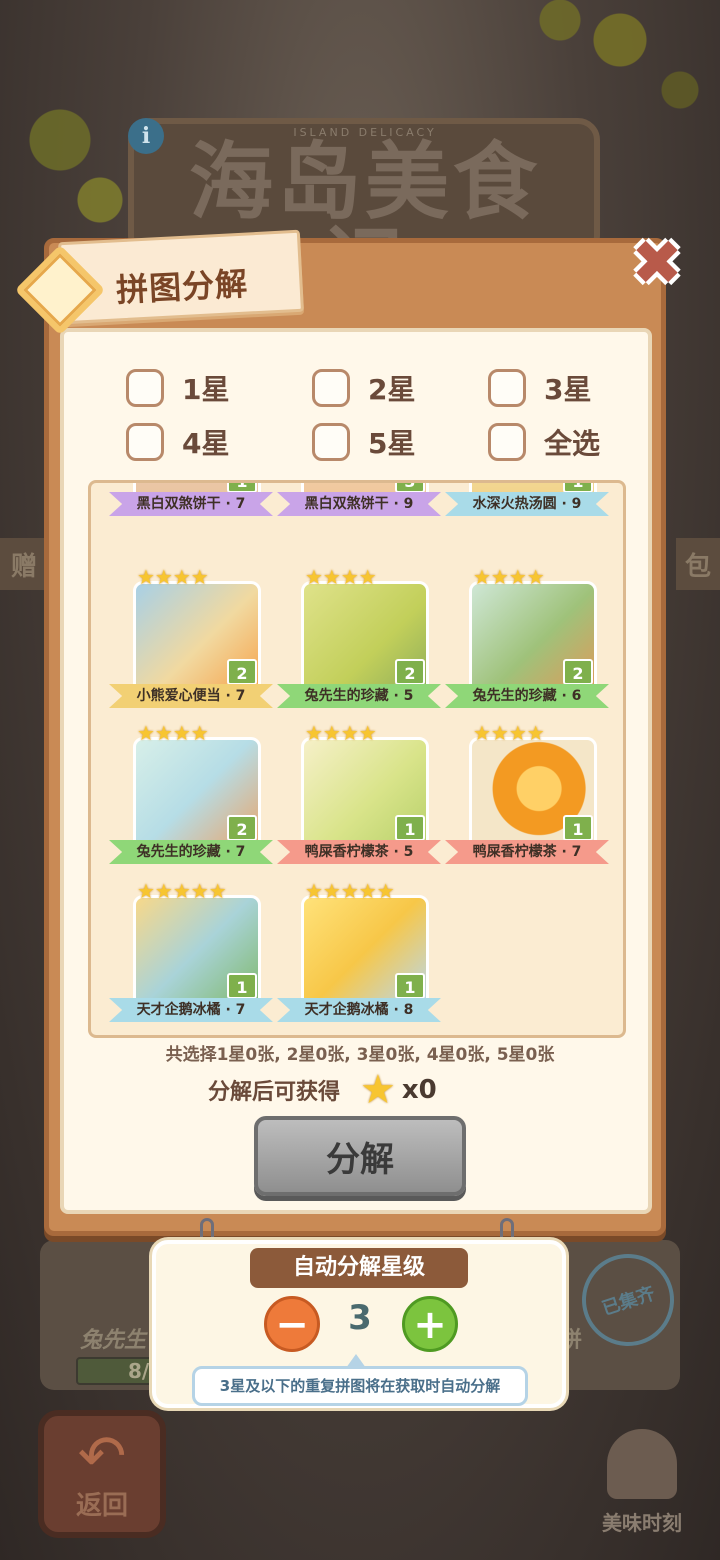 The height and width of the screenshot is (1560, 720). I want to click on side-tab-left: 赠, so click(24, 564).